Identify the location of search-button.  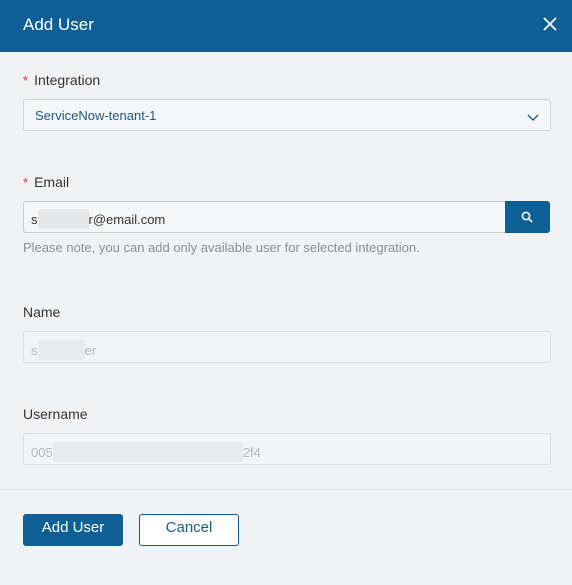
(527, 217).